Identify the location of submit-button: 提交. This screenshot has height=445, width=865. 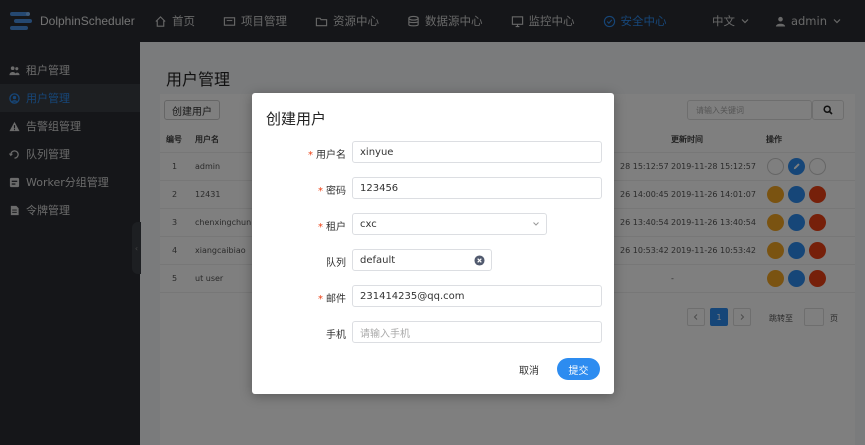
(578, 369).